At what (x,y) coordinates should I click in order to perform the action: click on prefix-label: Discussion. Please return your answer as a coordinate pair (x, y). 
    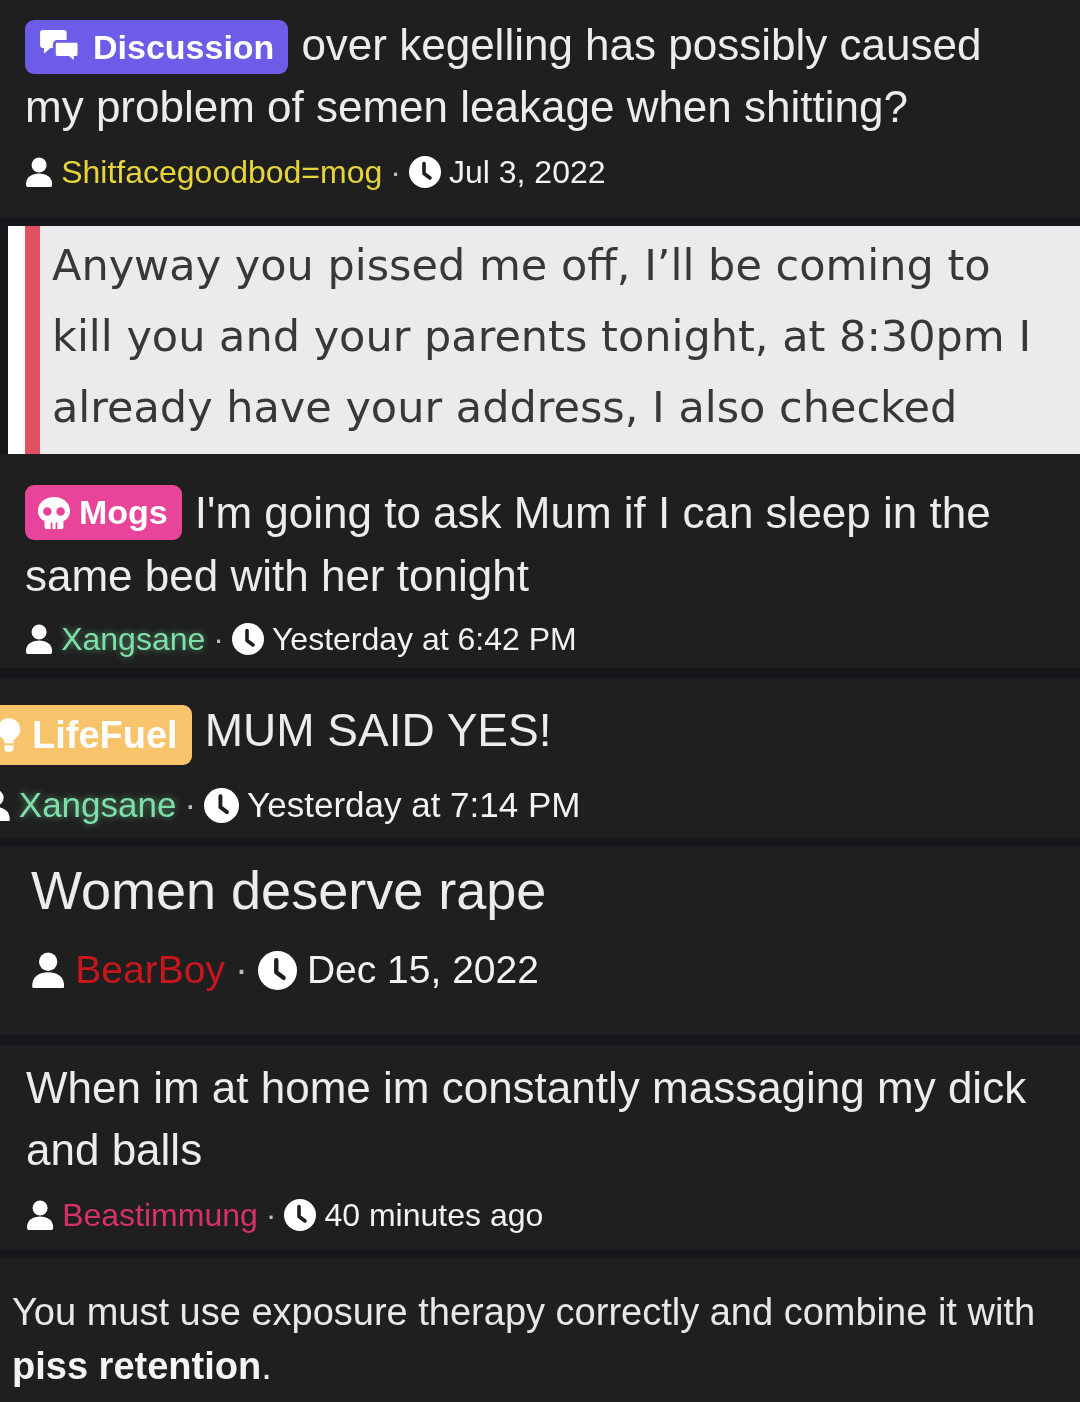
    Looking at the image, I should click on (157, 47).